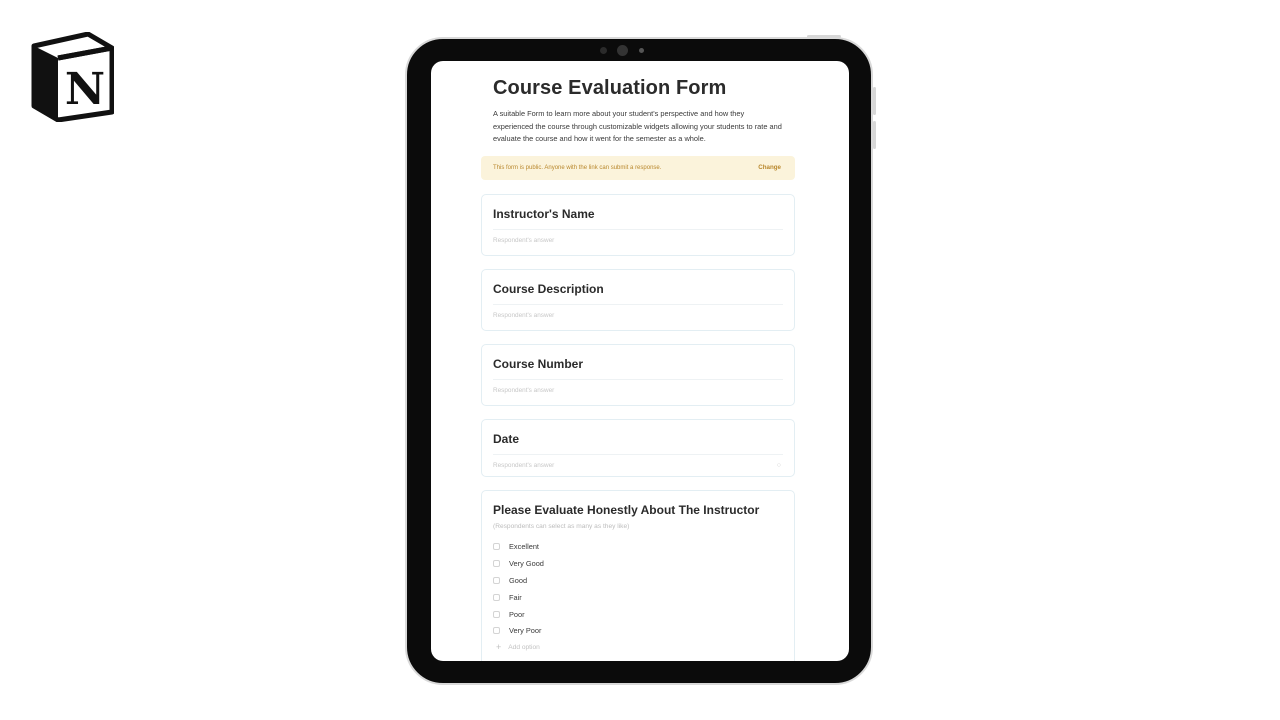  What do you see at coordinates (638, 630) in the screenshot?
I see `option-very-poor: Very Poor` at bounding box center [638, 630].